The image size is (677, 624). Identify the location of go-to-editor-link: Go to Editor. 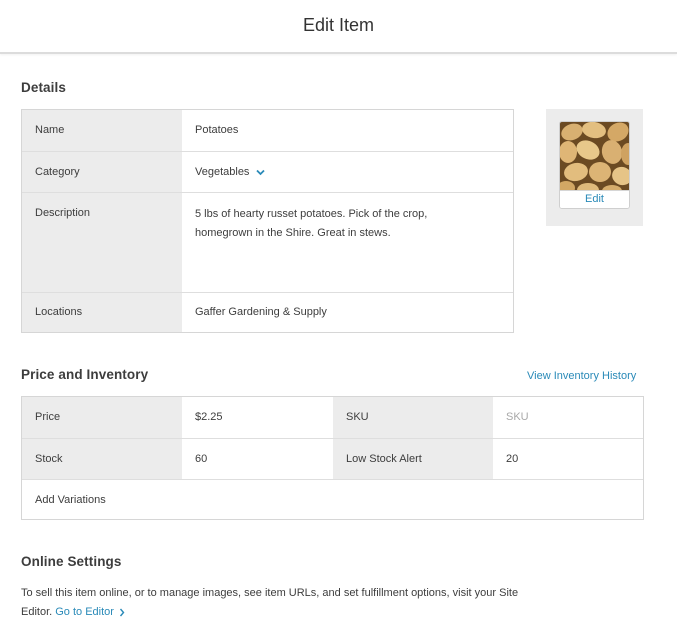
(90, 612).